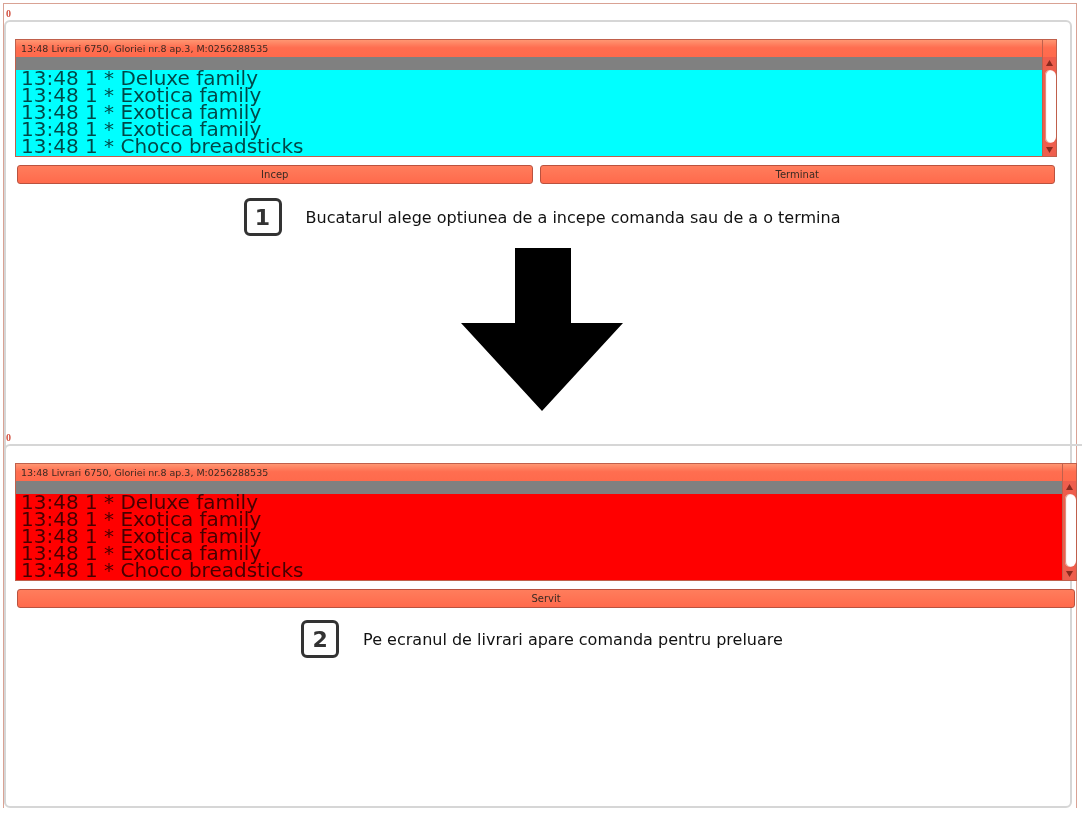 Image resolution: width=1082 pixels, height=816 pixels. What do you see at coordinates (275, 174) in the screenshot?
I see `action-button: Incep` at bounding box center [275, 174].